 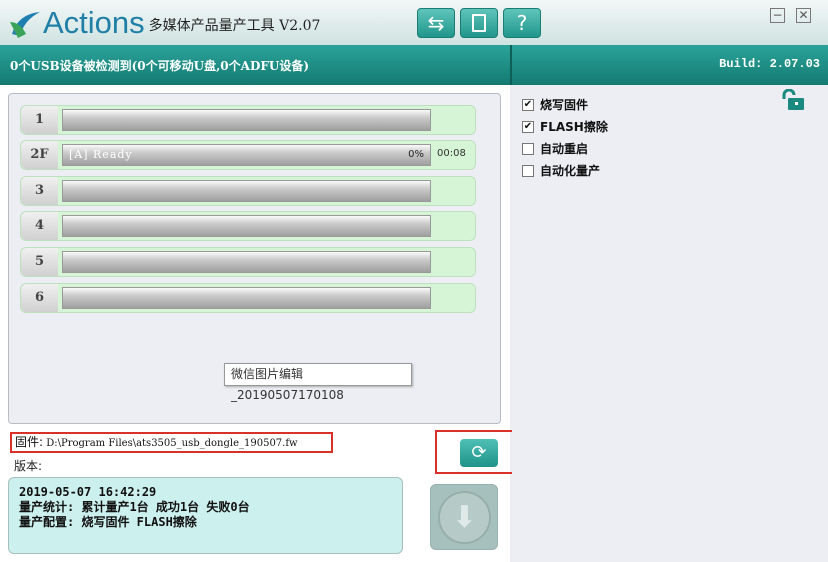 What do you see at coordinates (574, 127) in the screenshot?
I see `option-label: FLASH擦除` at bounding box center [574, 127].